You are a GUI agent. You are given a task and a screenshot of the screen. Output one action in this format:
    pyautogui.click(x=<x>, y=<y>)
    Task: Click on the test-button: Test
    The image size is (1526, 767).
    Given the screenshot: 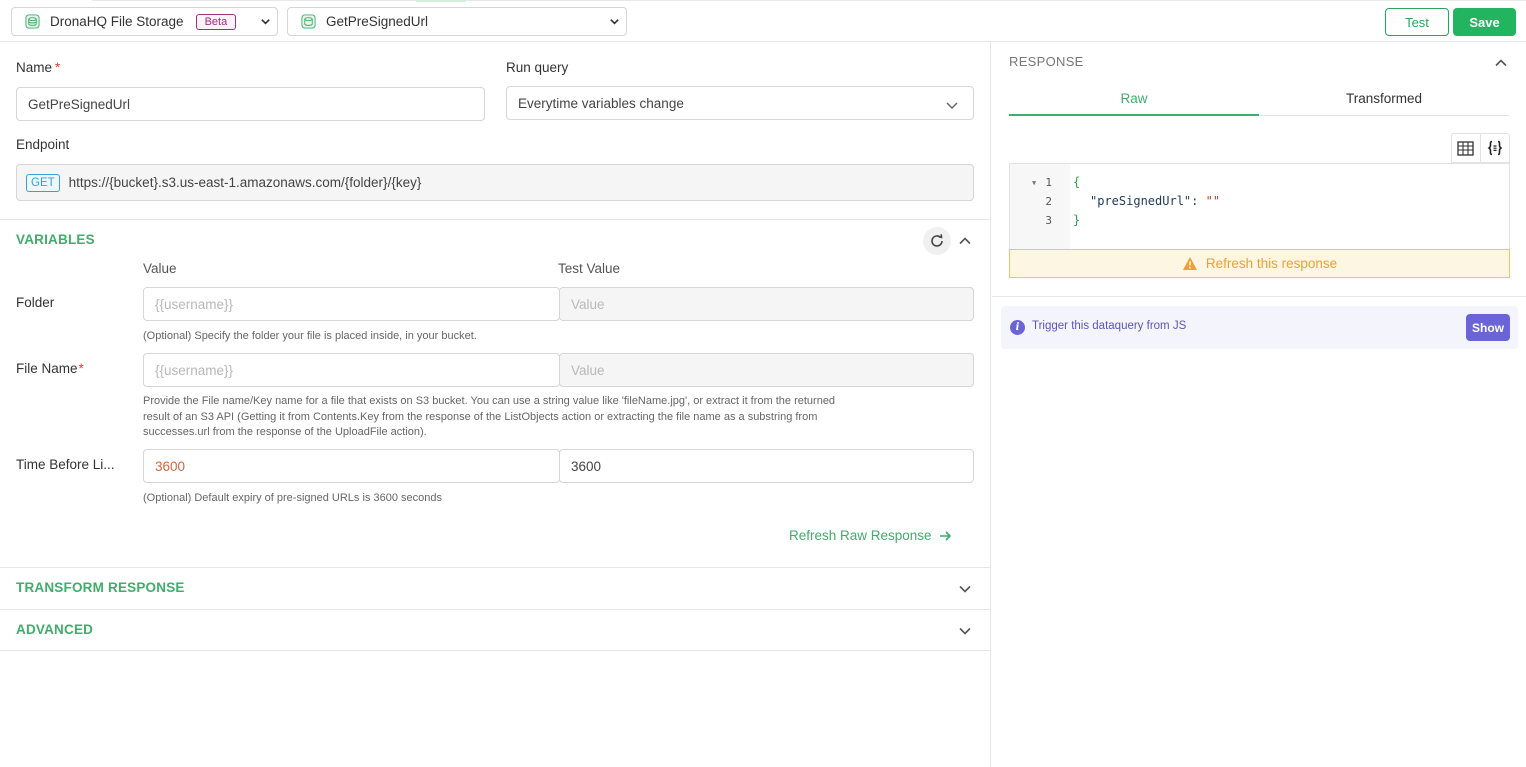 What is the action you would take?
    pyautogui.click(x=1417, y=22)
    